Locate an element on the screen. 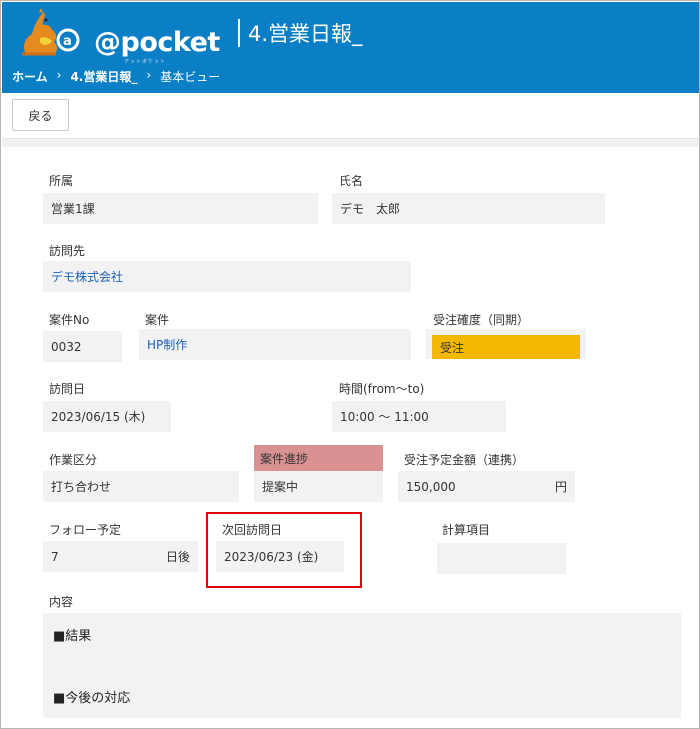 The height and width of the screenshot is (729, 700). visit-to-field: デモ株式会社 is located at coordinates (227, 276).